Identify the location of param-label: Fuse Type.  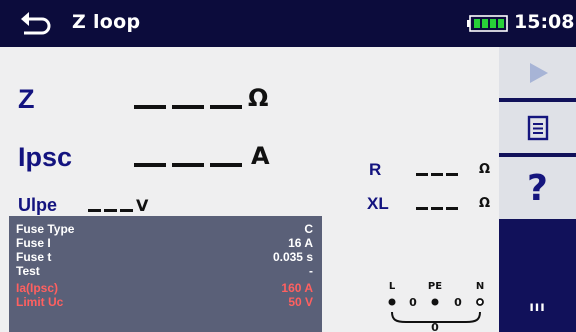
(45, 229).